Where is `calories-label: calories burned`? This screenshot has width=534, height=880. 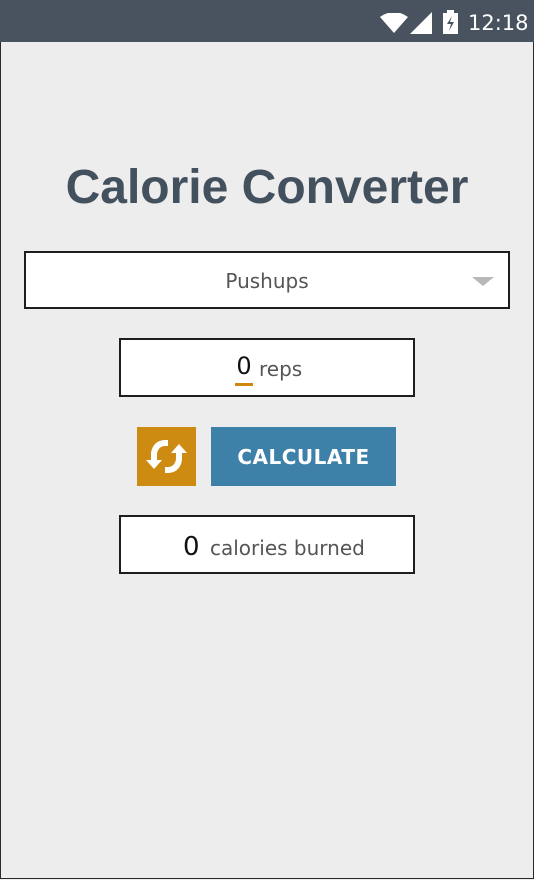
calories-label: calories burned is located at coordinates (287, 548).